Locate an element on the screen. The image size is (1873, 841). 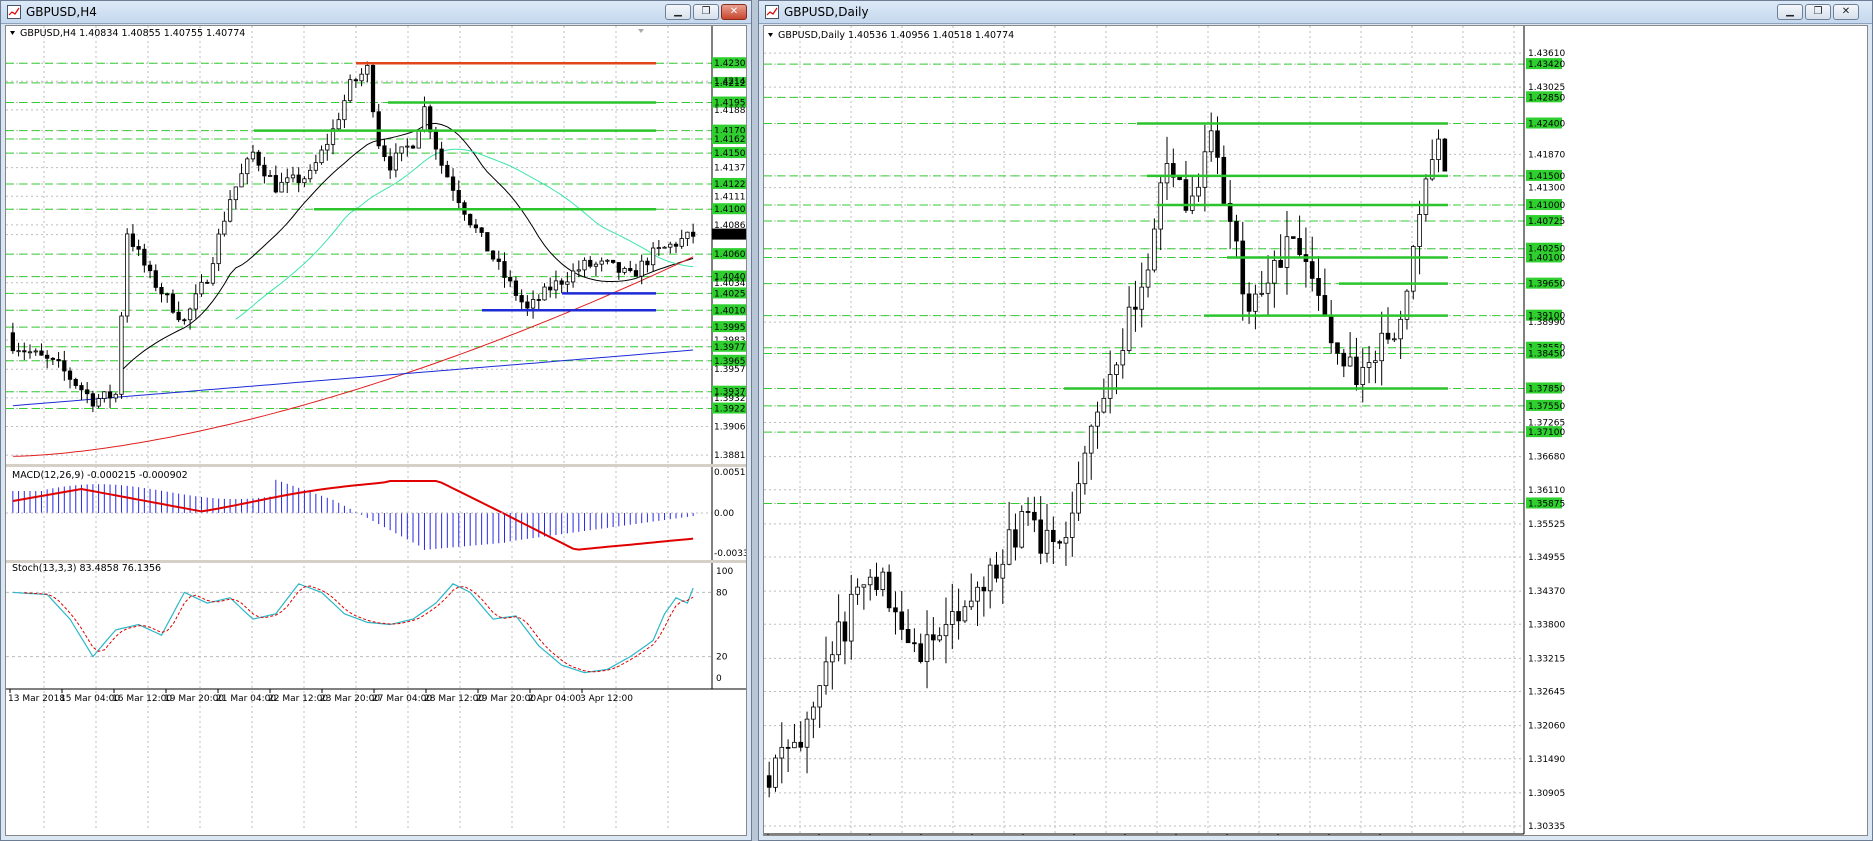
daily-title-bar: GBPUSD,Daily ▁ ❐ ✕ is located at coordinates (1315, 12).